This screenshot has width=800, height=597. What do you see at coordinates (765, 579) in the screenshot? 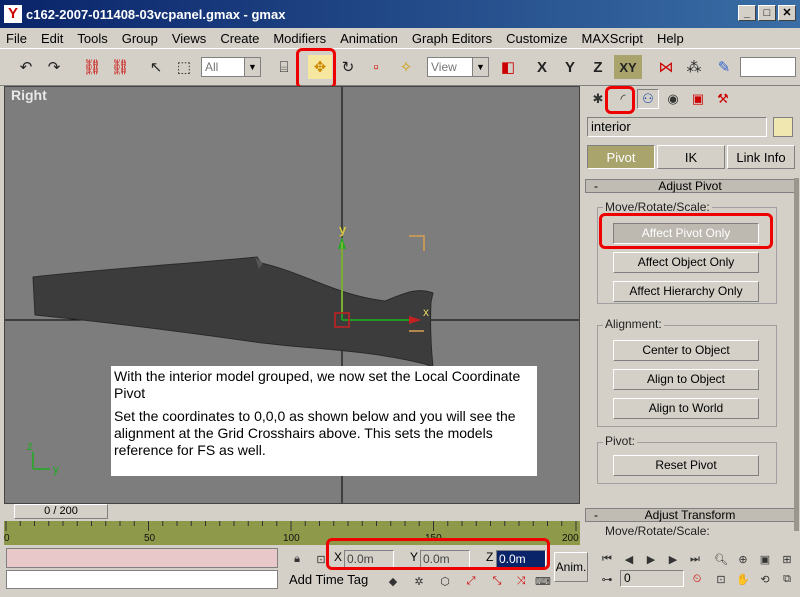
I see `arc-rotate-icon: ⟲` at bounding box center [765, 579].